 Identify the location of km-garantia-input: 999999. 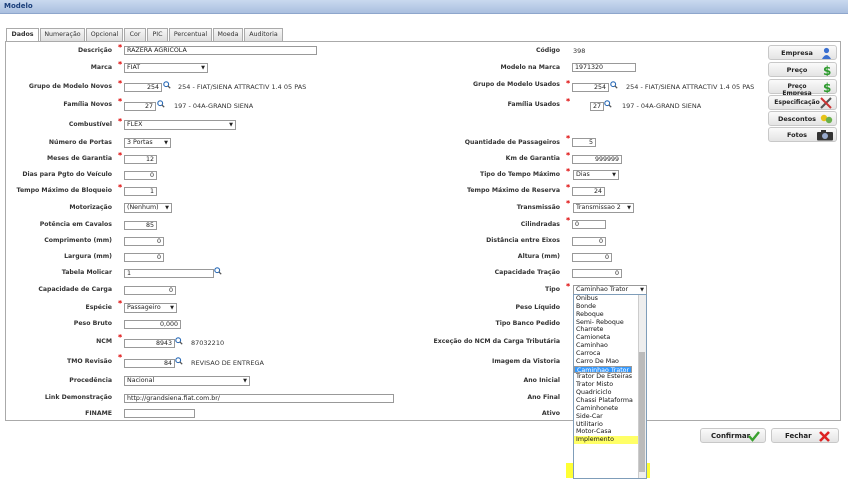
(597, 159).